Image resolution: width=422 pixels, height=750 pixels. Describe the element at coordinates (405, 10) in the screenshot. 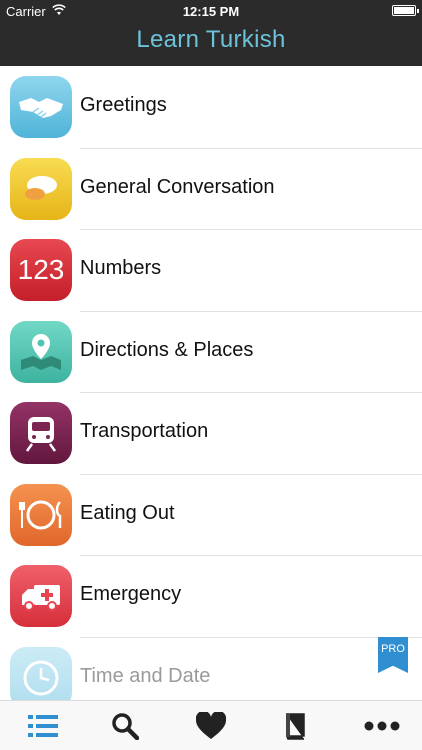

I see `battery-icon` at that location.